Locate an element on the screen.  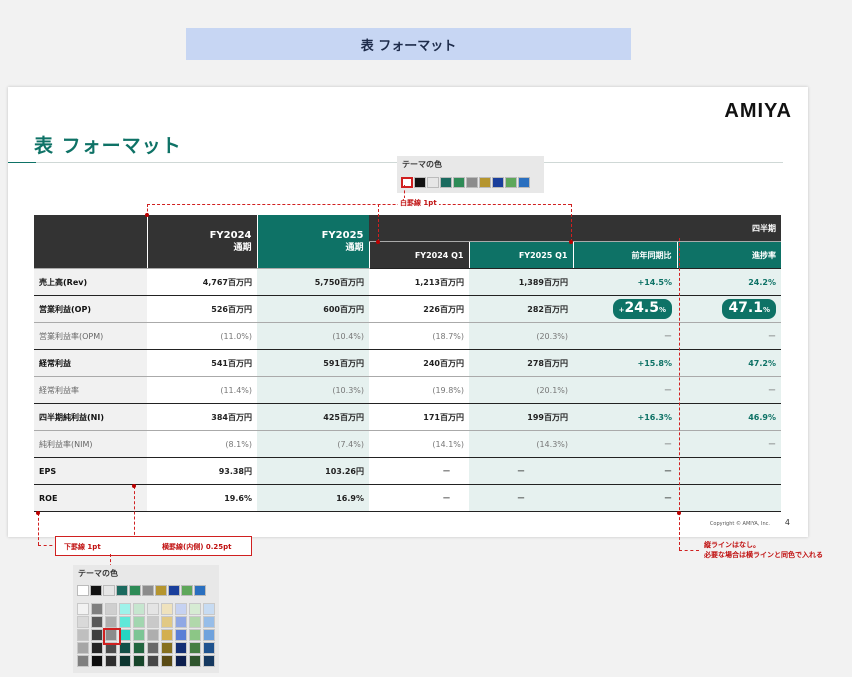
pill-unit: % is located at coordinates (662, 310).